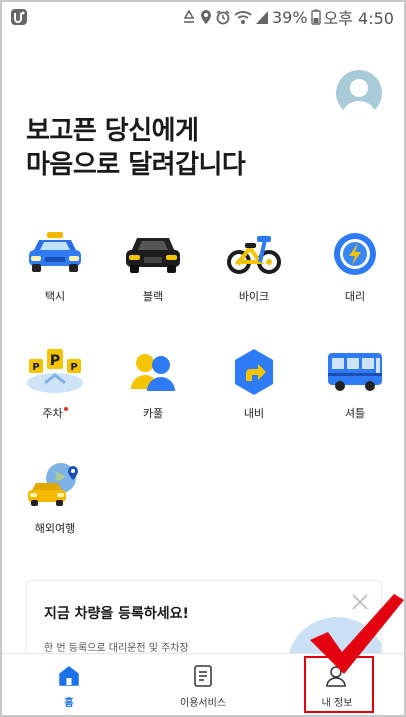 The width and height of the screenshot is (406, 717). I want to click on service-black: 블랙, so click(153, 267).